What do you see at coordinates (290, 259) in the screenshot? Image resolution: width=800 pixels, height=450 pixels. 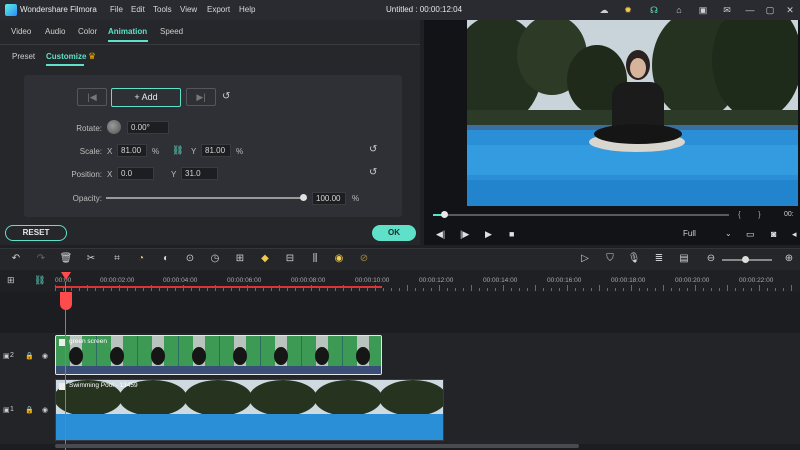 I see `green-screen-icon: ⊟` at bounding box center [290, 259].